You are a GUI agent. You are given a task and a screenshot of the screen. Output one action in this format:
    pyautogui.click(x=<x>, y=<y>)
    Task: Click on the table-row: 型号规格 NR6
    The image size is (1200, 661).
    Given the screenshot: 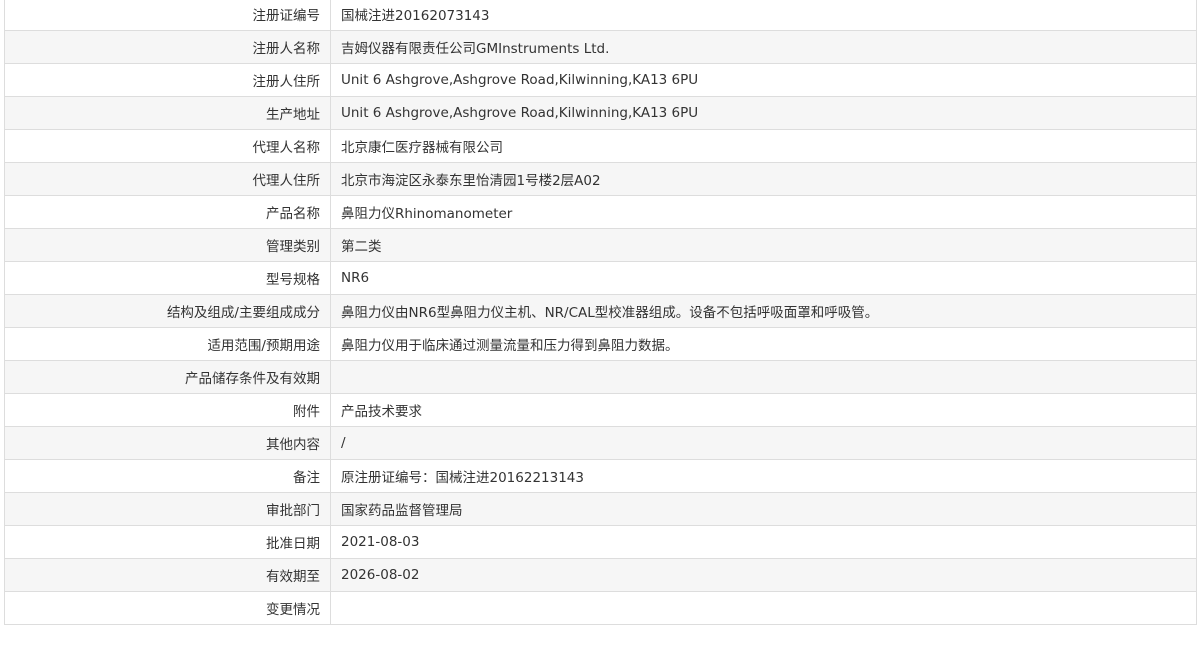 What is the action you would take?
    pyautogui.click(x=600, y=278)
    